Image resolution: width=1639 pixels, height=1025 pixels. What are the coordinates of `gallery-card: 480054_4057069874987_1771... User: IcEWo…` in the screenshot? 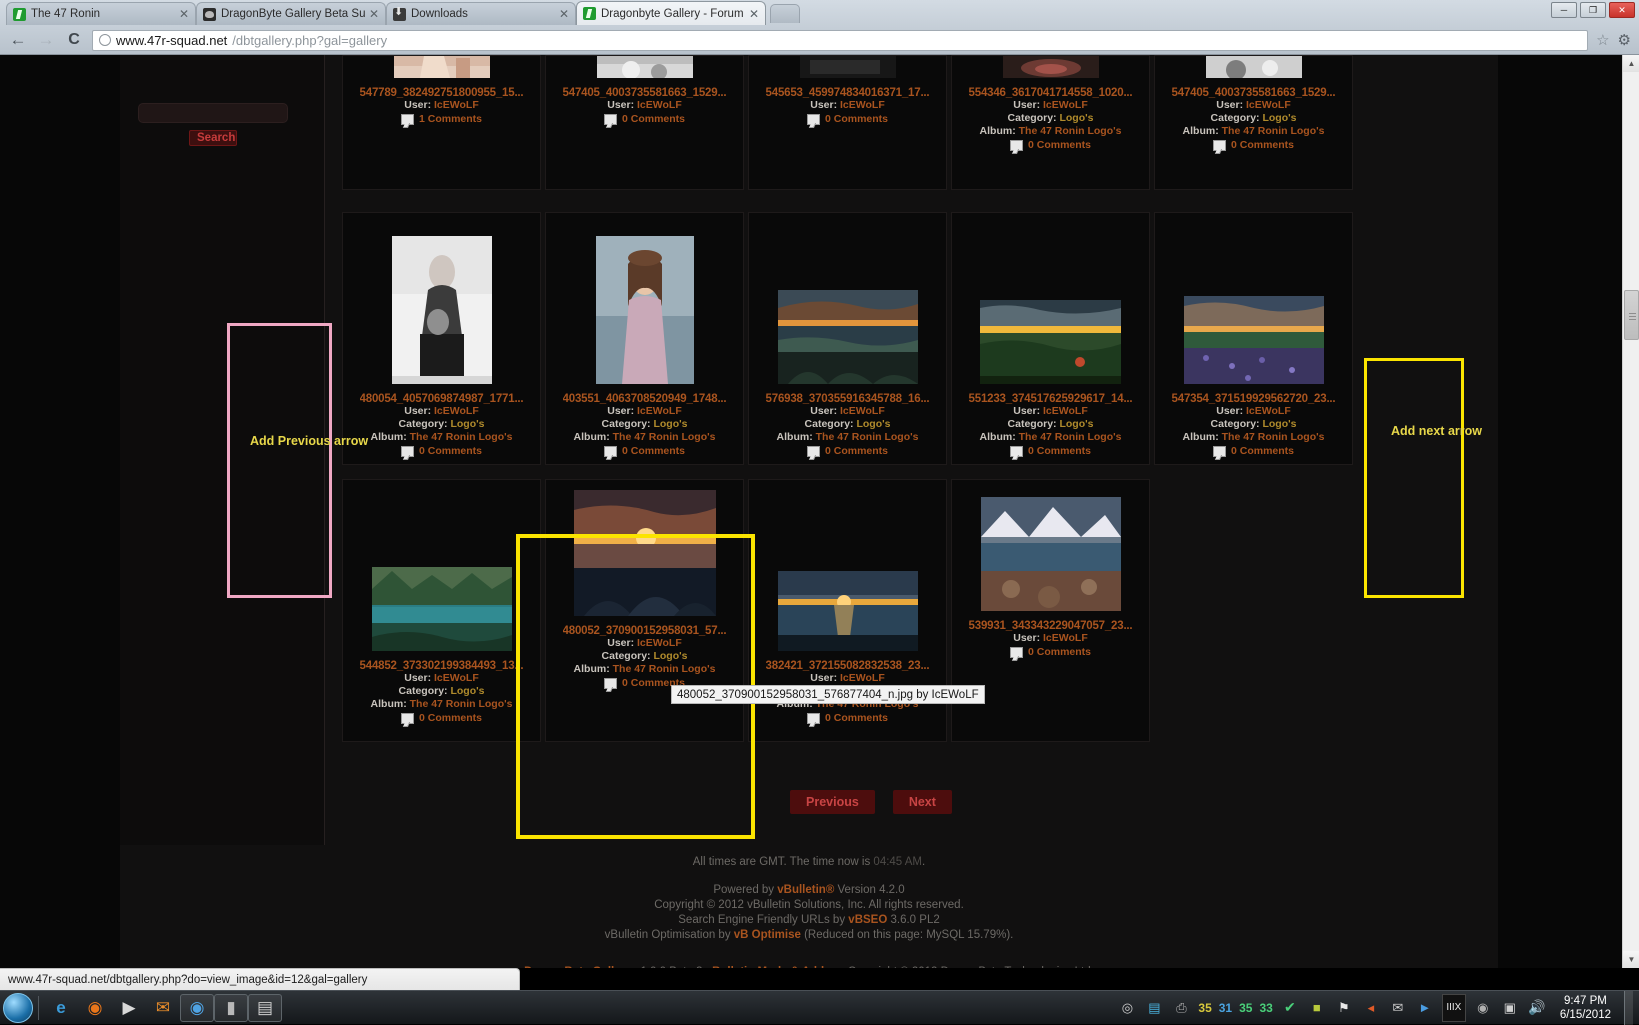 It's located at (441, 338).